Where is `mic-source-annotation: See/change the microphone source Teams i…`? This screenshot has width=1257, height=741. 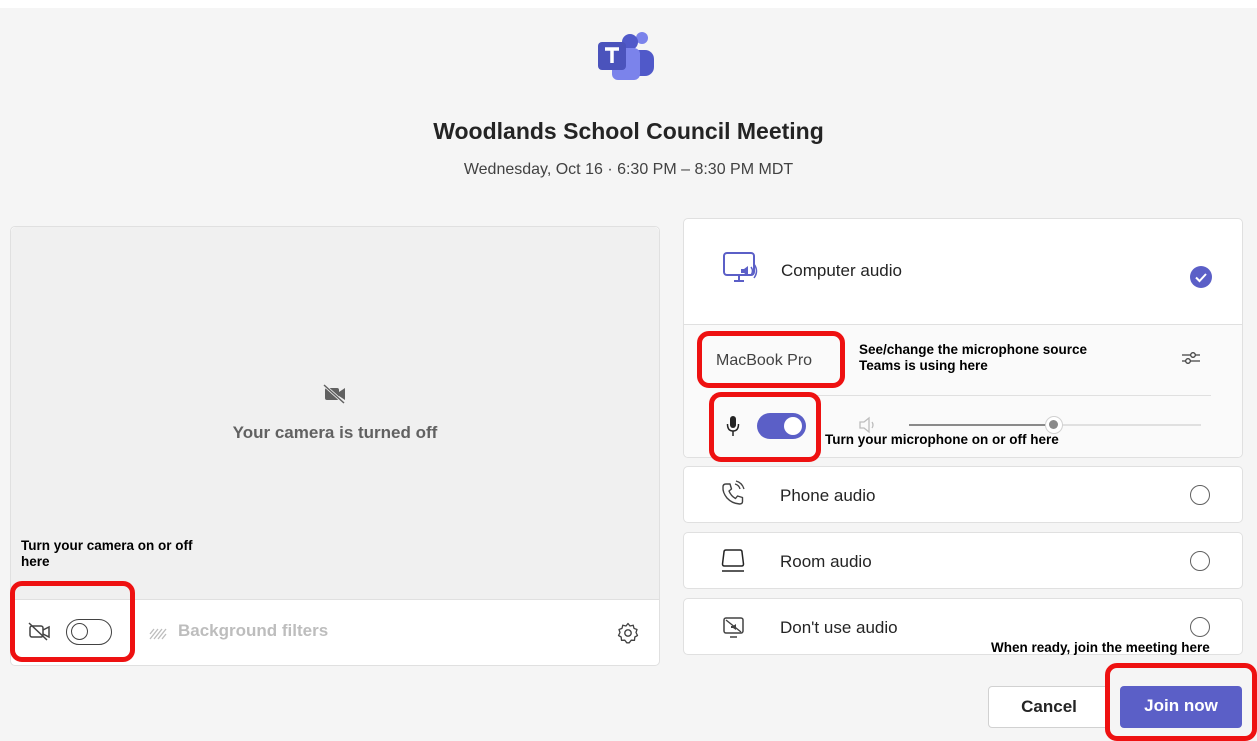 mic-source-annotation: See/change the microphone source Teams i… is located at coordinates (973, 357).